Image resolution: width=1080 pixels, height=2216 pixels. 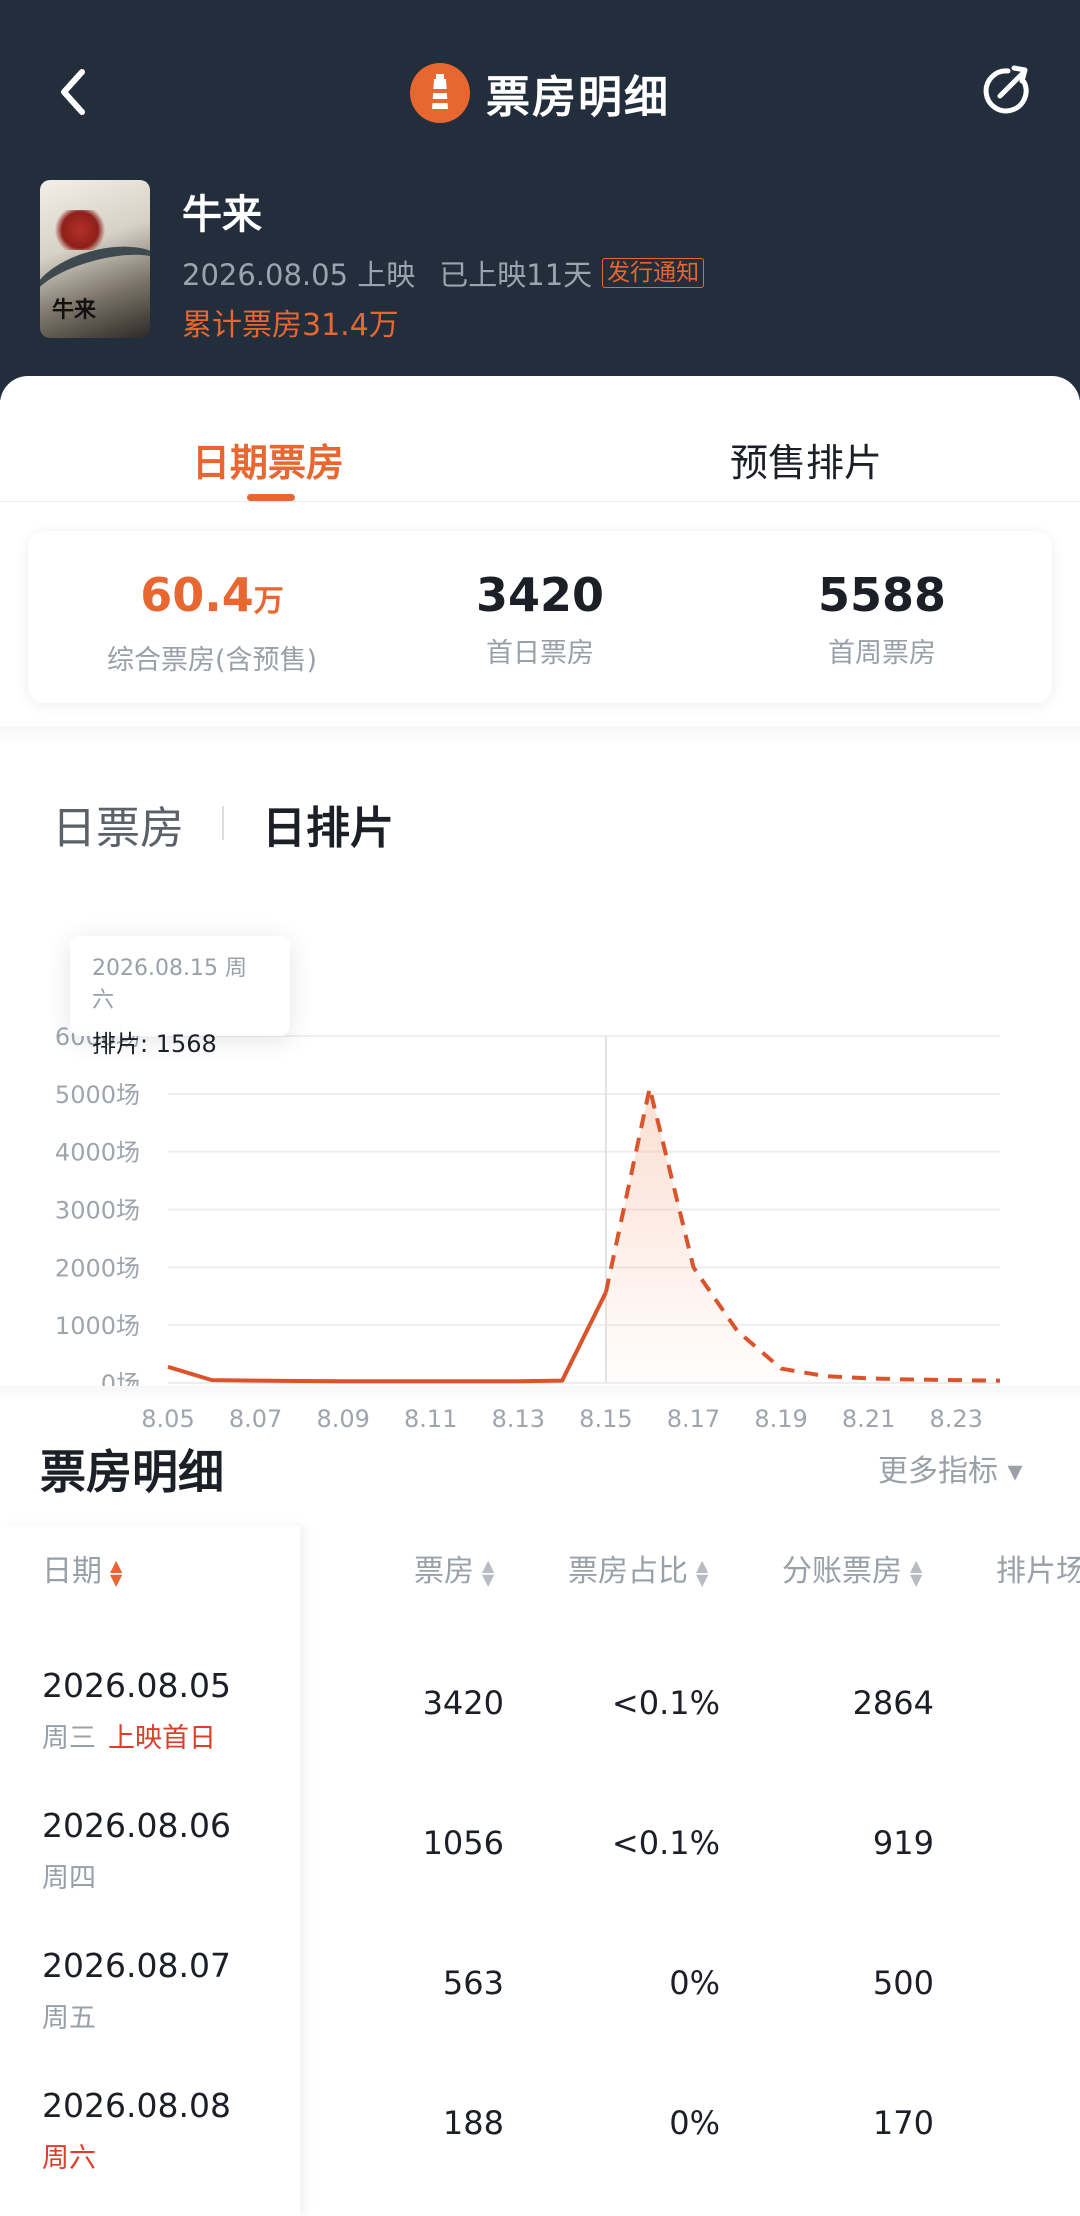 What do you see at coordinates (540, 1714) in the screenshot?
I see `table-row: 2026.08.05 周三 上映首日 3420 <0.1% 2864` at bounding box center [540, 1714].